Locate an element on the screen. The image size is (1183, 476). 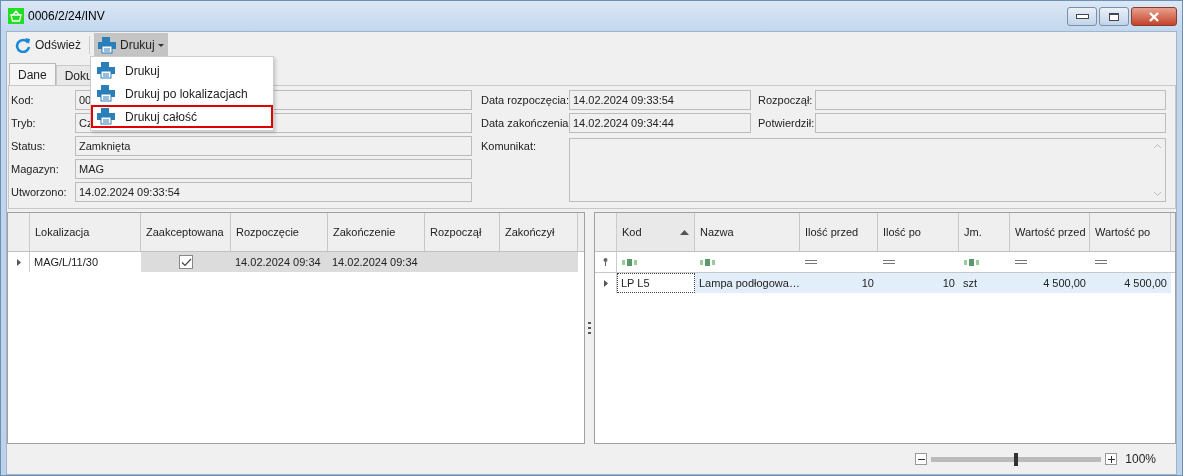
maximize-button is located at coordinates (1114, 16).